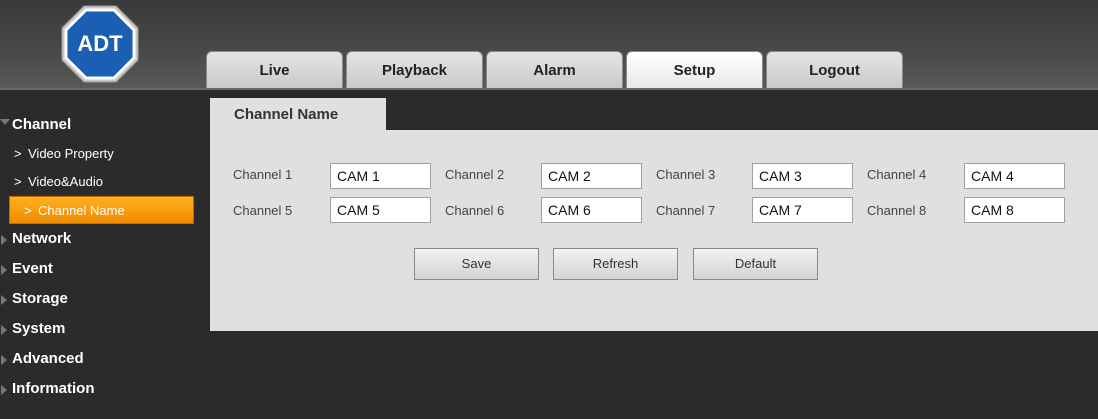 The height and width of the screenshot is (419, 1098). Describe the element at coordinates (1014, 210) in the screenshot. I see `channel-8-name-input` at that location.